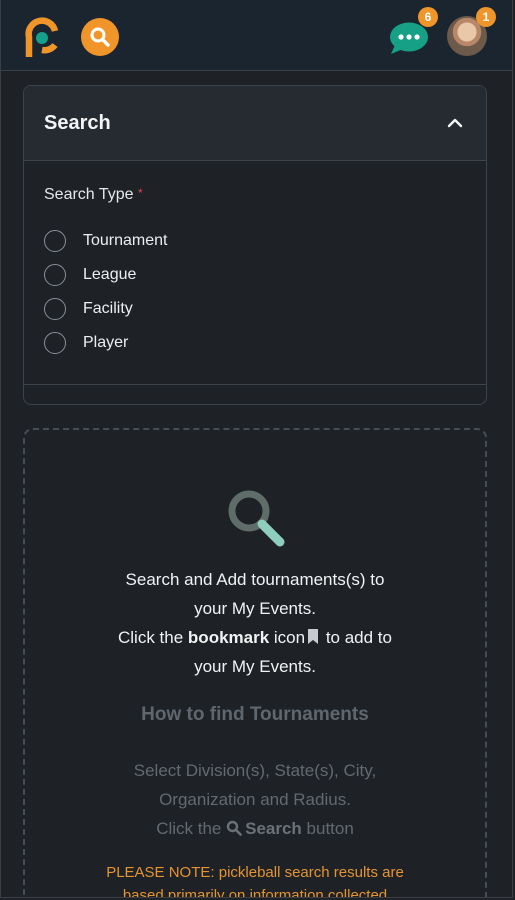  I want to click on search-panel-title: Search, so click(77, 123).